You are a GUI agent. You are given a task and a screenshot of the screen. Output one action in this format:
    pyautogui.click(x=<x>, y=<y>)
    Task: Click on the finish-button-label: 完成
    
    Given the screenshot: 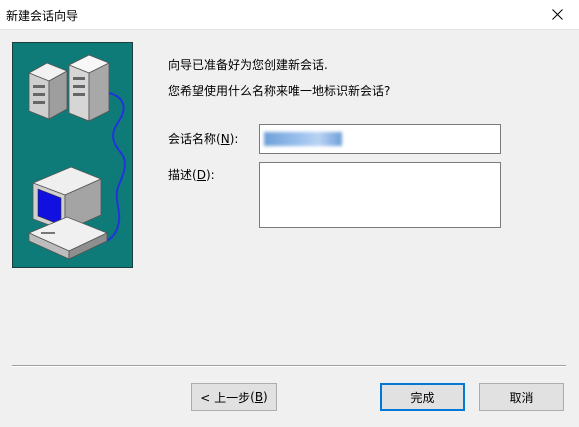 What is the action you would take?
    pyautogui.click(x=422, y=397)
    